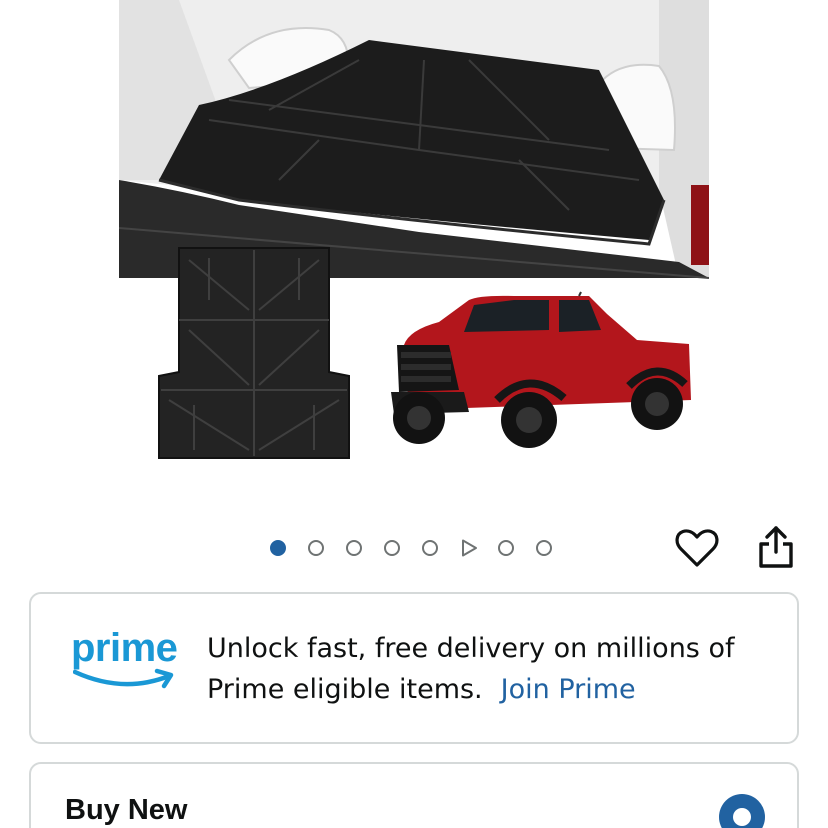  Describe the element at coordinates (124, 648) in the screenshot. I see `prime-logo-text: prime` at that location.